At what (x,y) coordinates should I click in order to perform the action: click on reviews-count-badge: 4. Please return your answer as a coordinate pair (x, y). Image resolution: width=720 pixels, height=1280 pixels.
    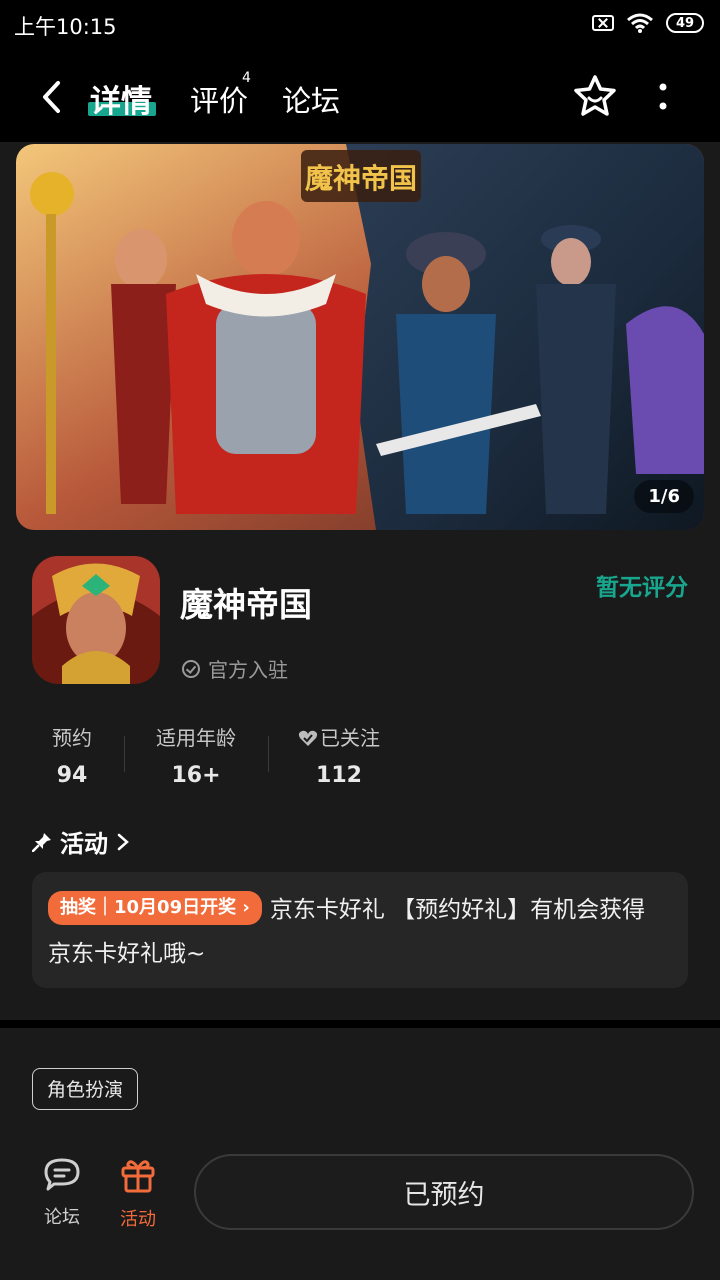
    Looking at the image, I should click on (246, 78).